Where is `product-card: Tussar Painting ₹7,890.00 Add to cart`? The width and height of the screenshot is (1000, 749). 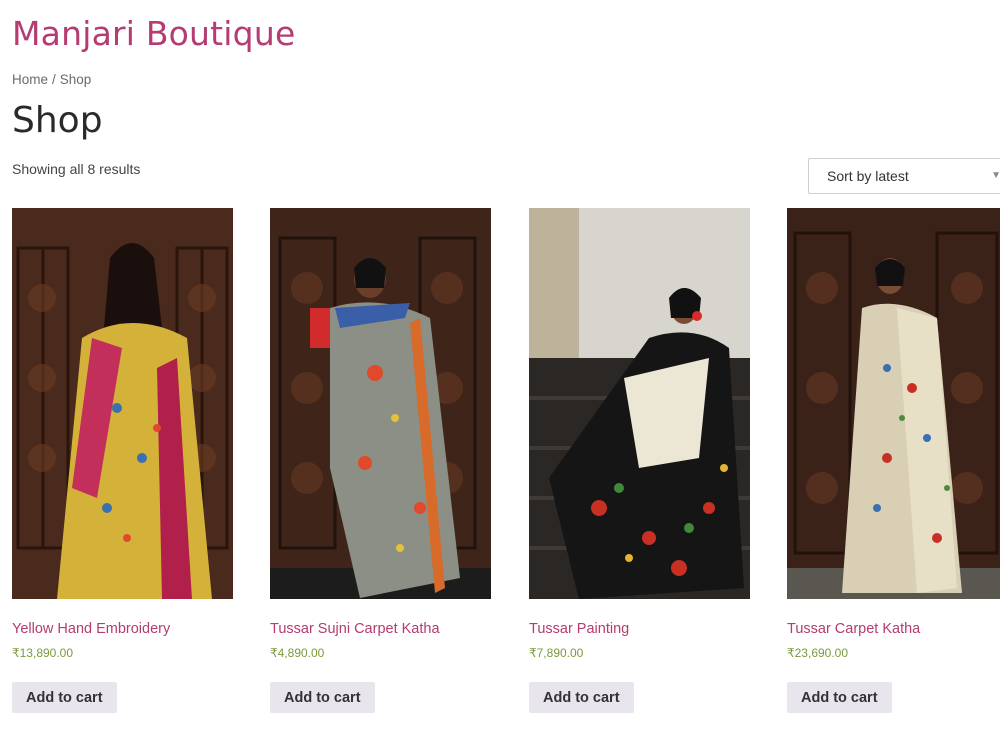
product-card: Tussar Painting ₹7,890.00 Add to cart is located at coordinates (639, 460).